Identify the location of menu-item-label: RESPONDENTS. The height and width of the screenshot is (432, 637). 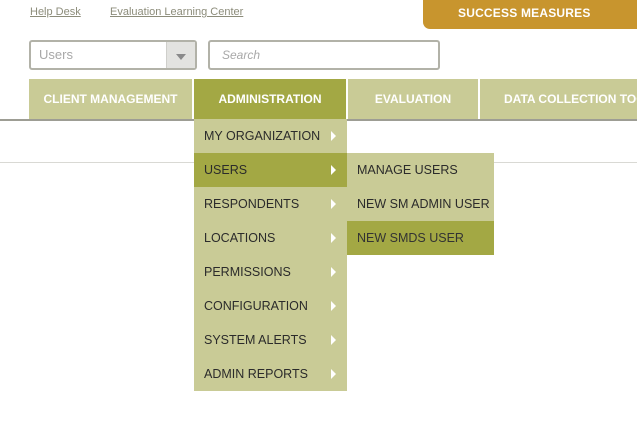
(252, 204).